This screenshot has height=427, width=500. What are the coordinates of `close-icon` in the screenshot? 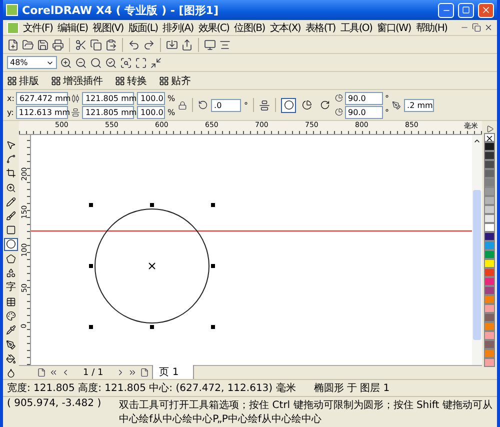 It's located at (488, 27).